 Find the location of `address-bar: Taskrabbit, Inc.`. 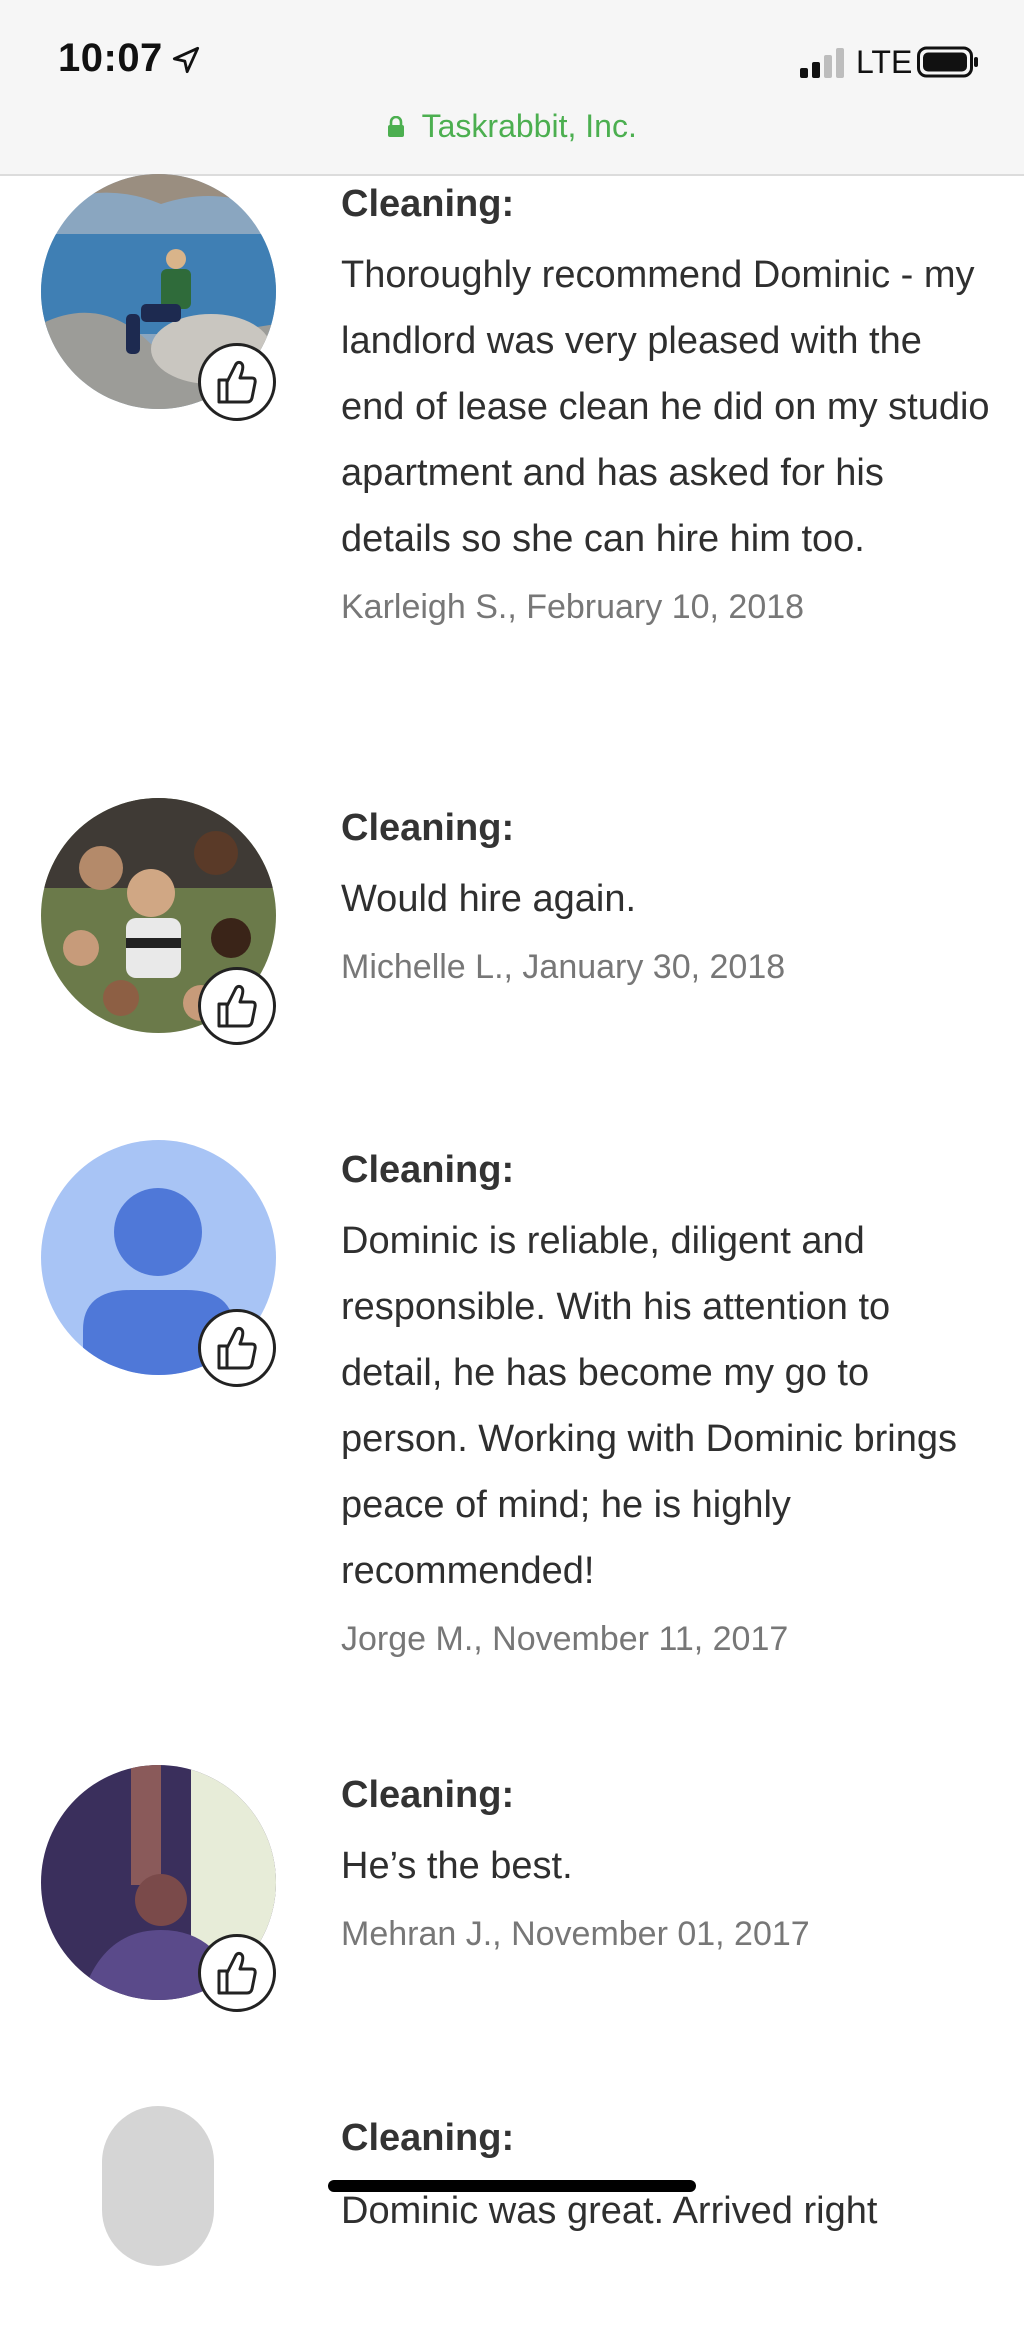

address-bar: Taskrabbit, Inc. is located at coordinates (512, 126).